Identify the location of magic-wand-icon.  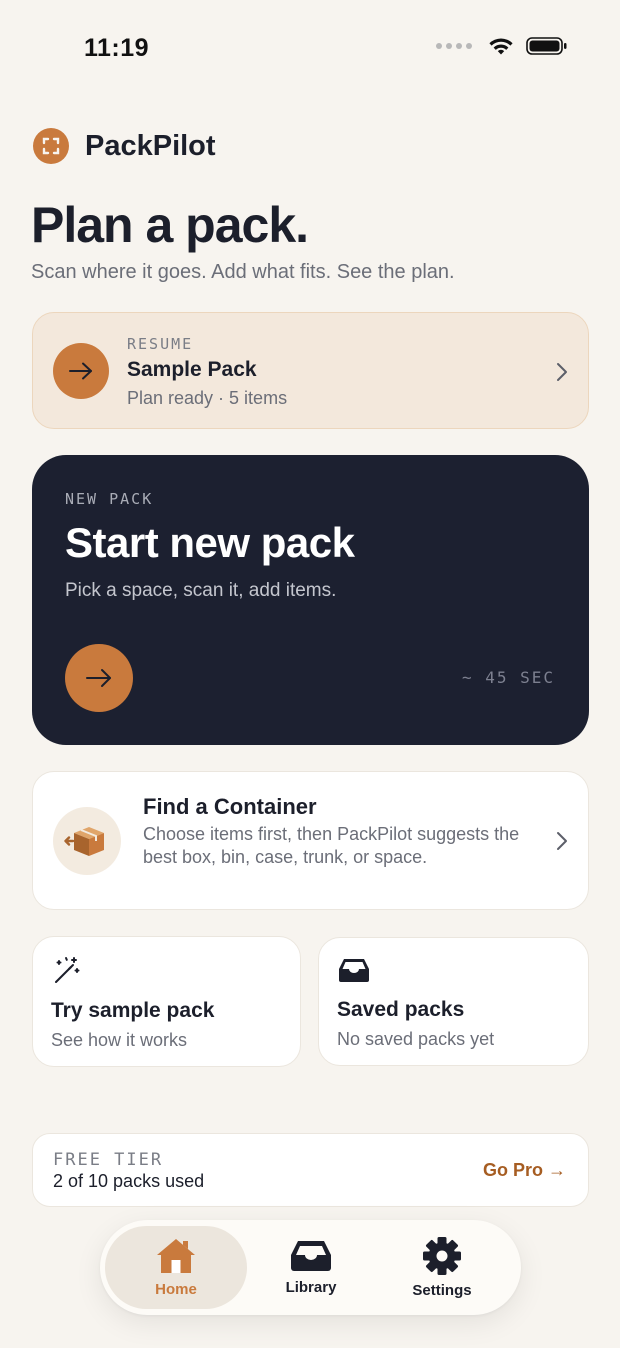
(67, 970).